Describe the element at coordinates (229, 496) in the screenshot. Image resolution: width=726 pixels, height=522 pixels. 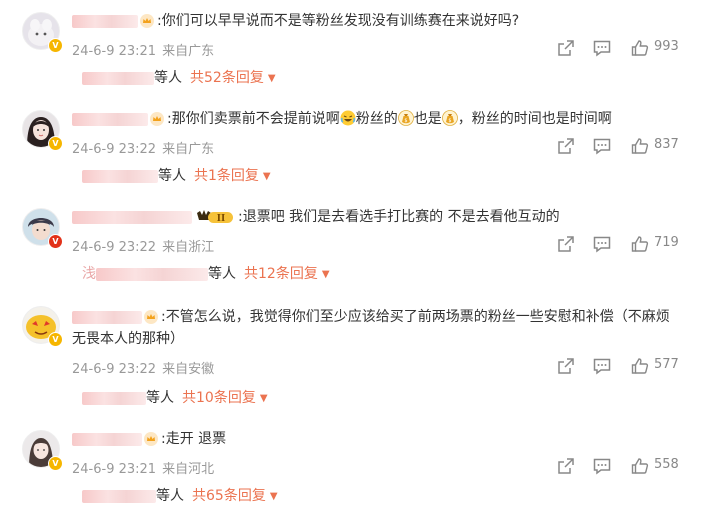
I see `reply-count-link: 共65条回复` at that location.